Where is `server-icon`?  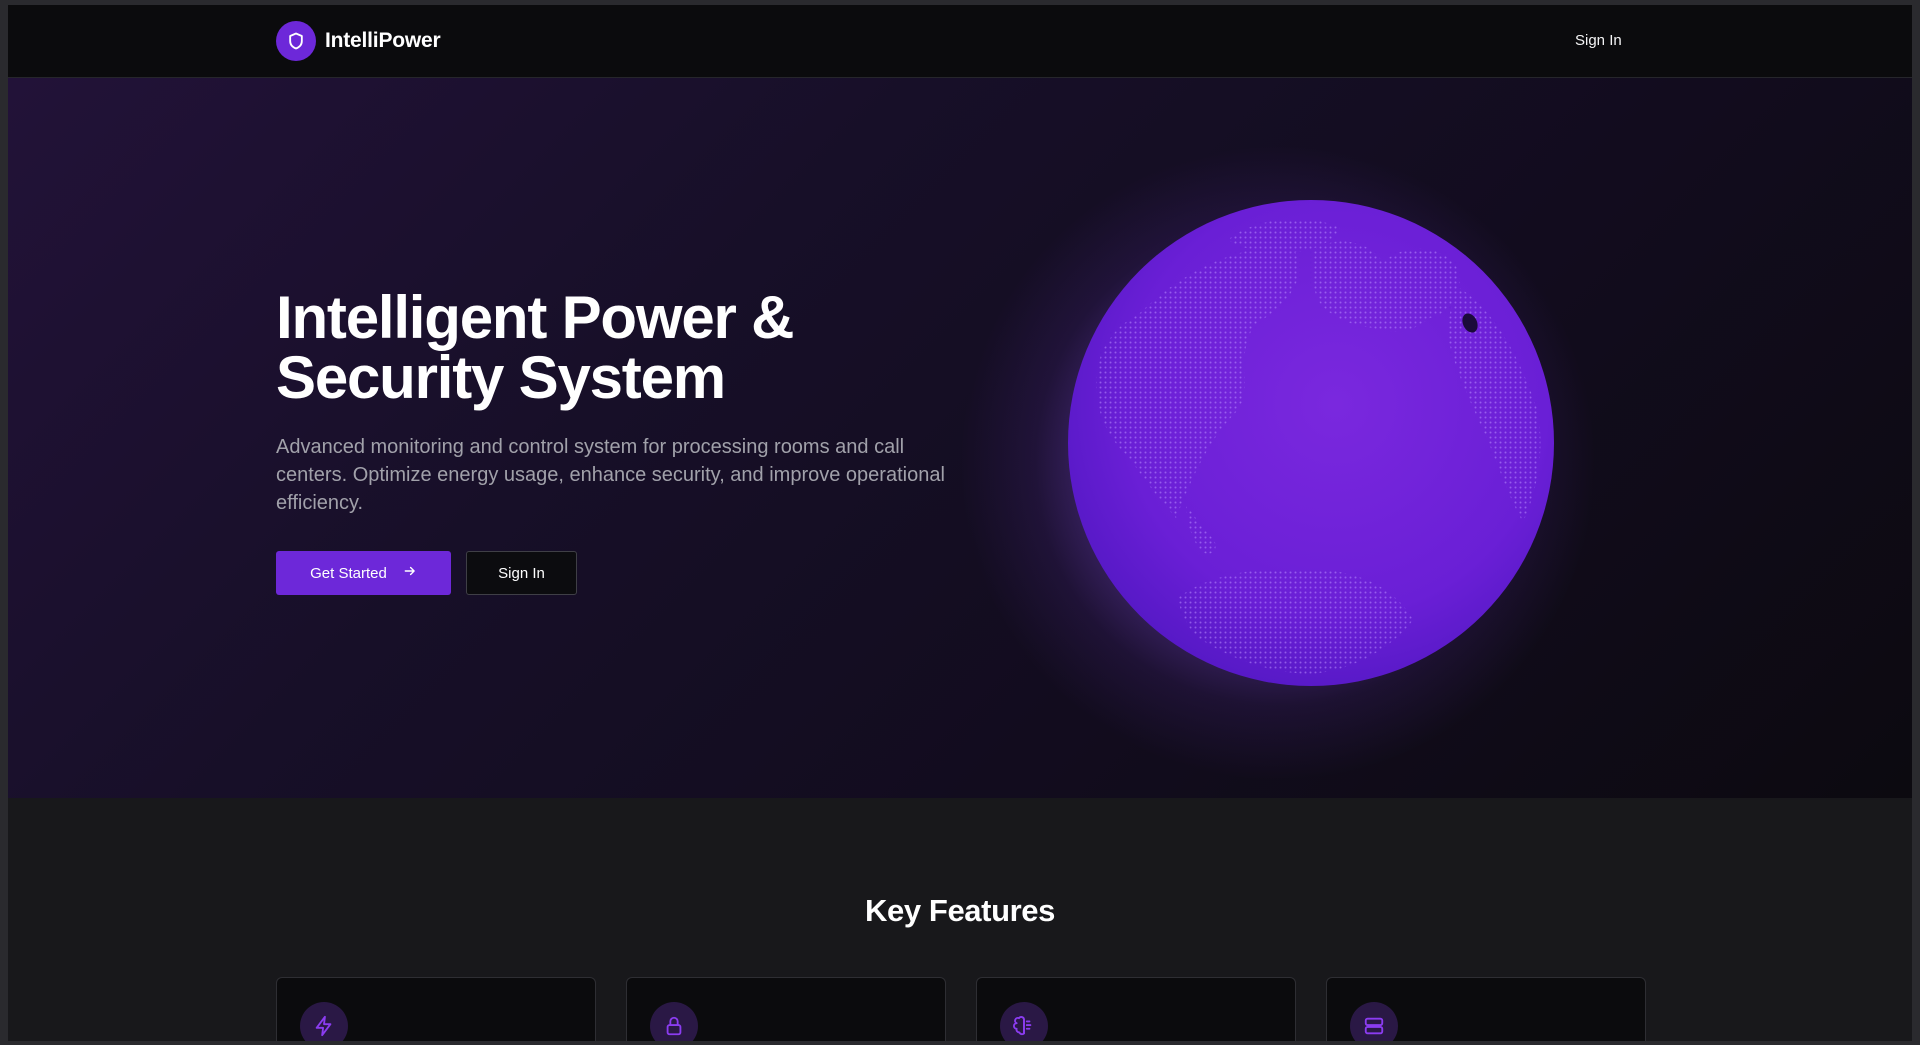
server-icon is located at coordinates (1374, 1021).